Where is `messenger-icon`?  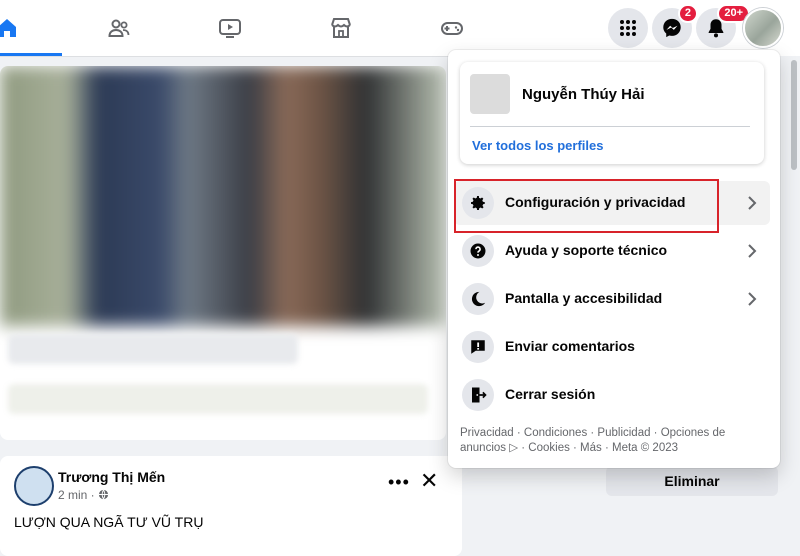 messenger-icon is located at coordinates (672, 28).